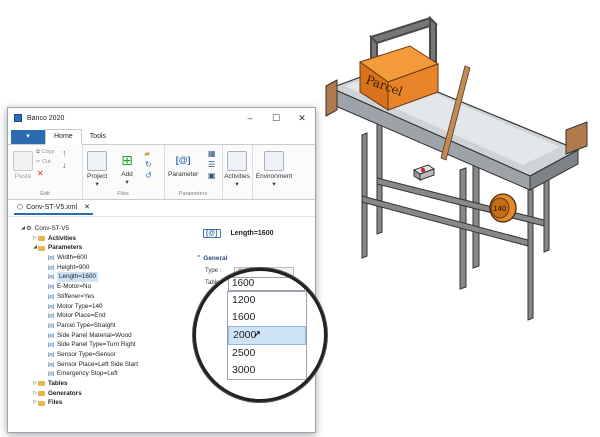  What do you see at coordinates (79, 374) in the screenshot?
I see `tree-param: [@] Emergency Stop=Left` at bounding box center [79, 374].